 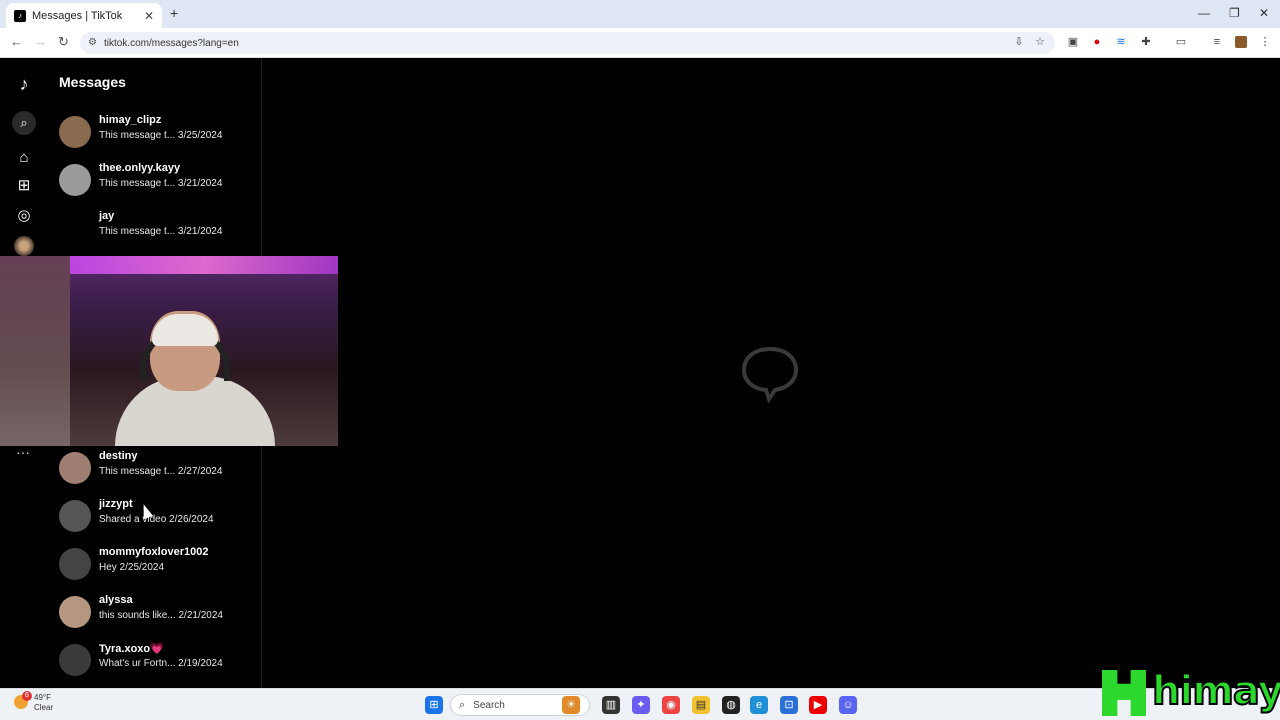 What do you see at coordinates (27, 696) in the screenshot?
I see `weather-badge: 6` at bounding box center [27, 696].